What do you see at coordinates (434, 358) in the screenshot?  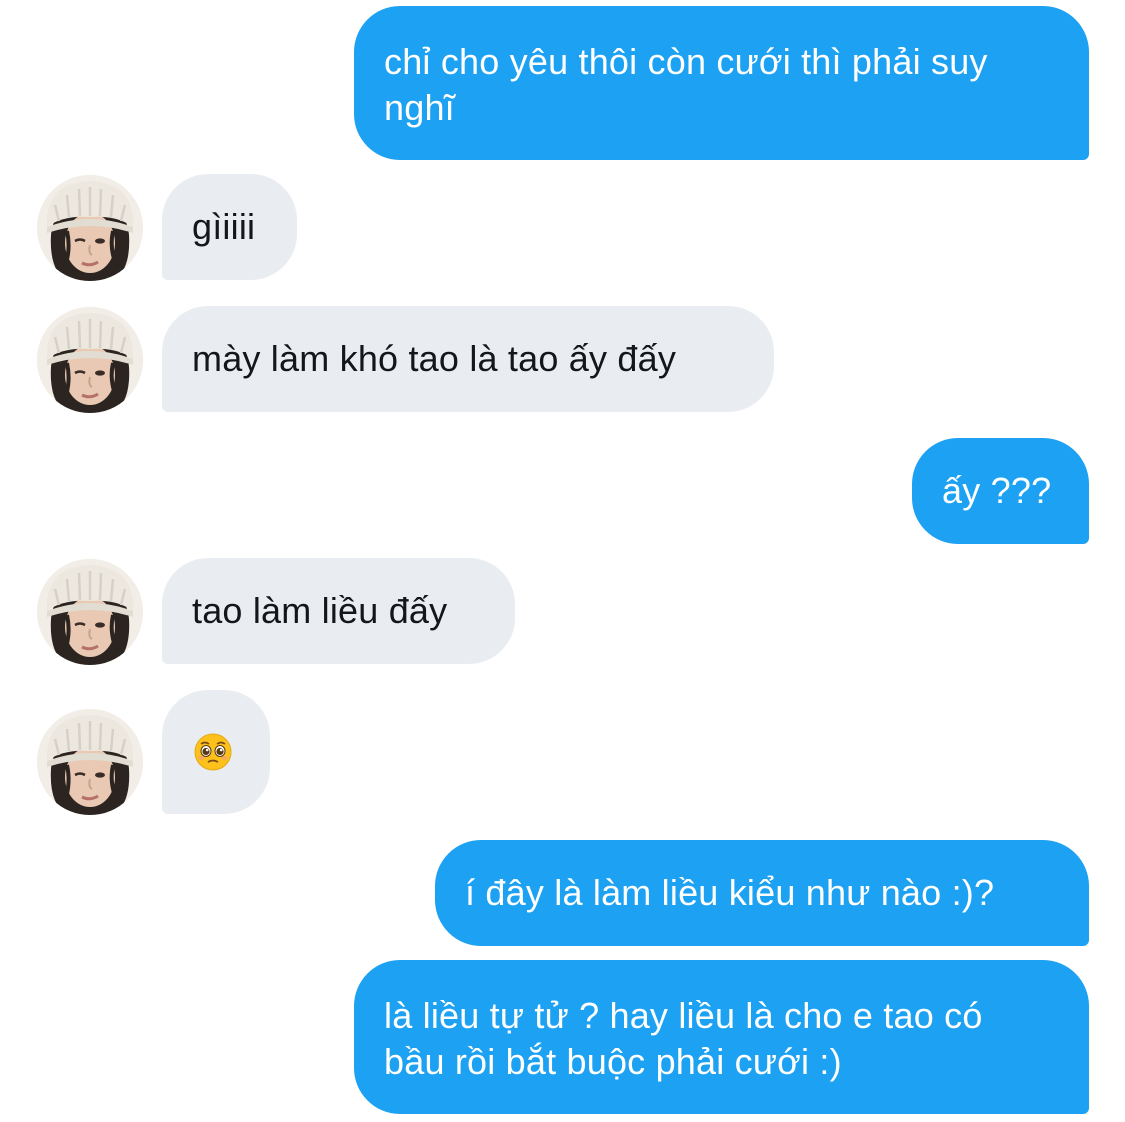 I see `message-text: mày làm khó tao là tao ấy đấy` at bounding box center [434, 358].